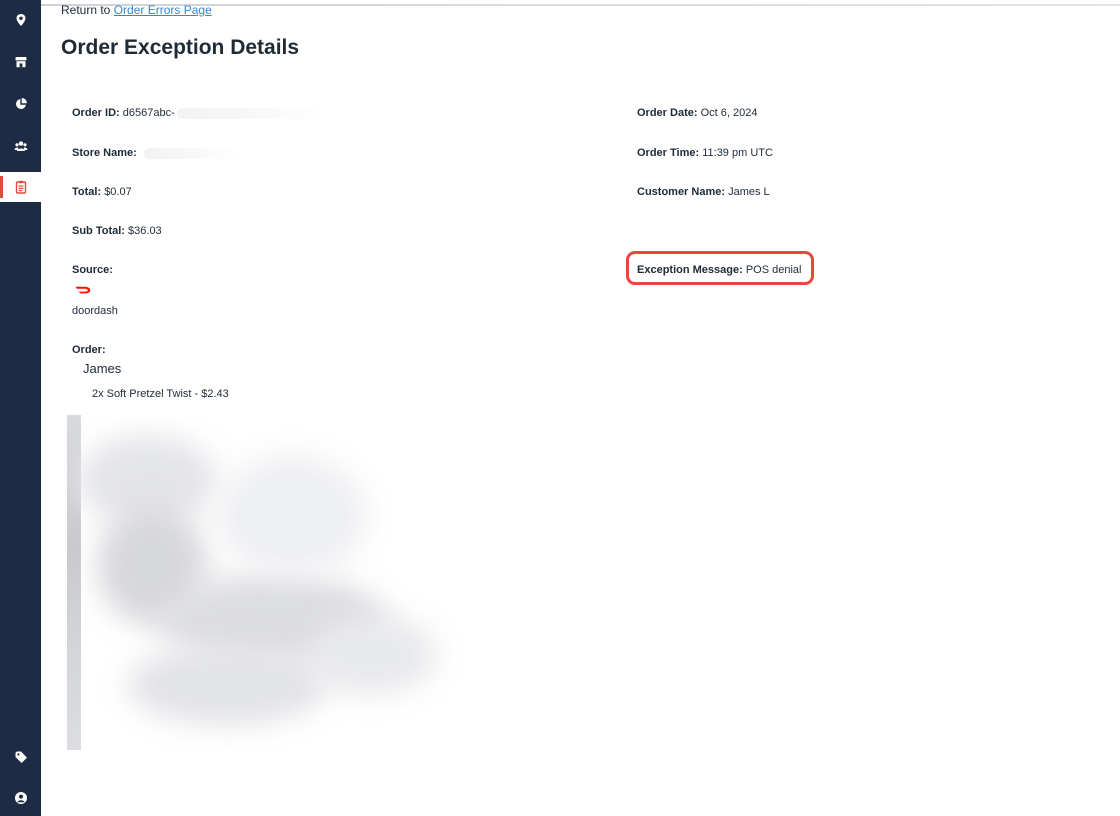 The height and width of the screenshot is (816, 1120). Describe the element at coordinates (102, 368) in the screenshot. I see `order-customer-name: James` at that location.